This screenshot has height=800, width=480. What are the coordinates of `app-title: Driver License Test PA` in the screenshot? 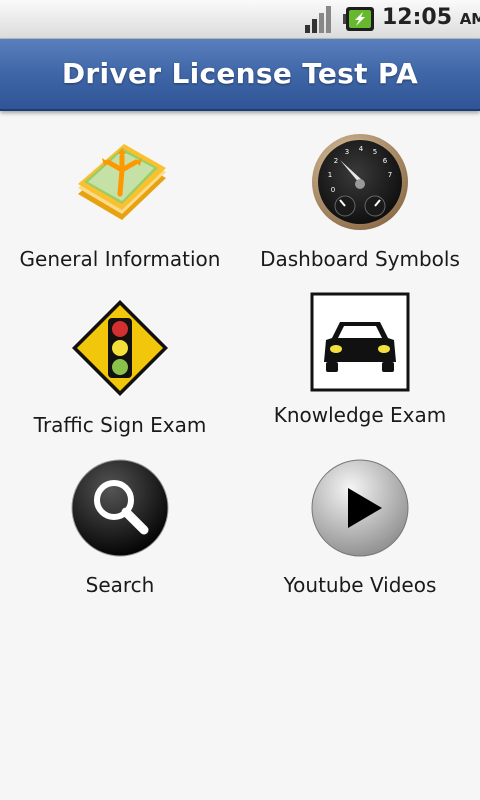 It's located at (240, 73).